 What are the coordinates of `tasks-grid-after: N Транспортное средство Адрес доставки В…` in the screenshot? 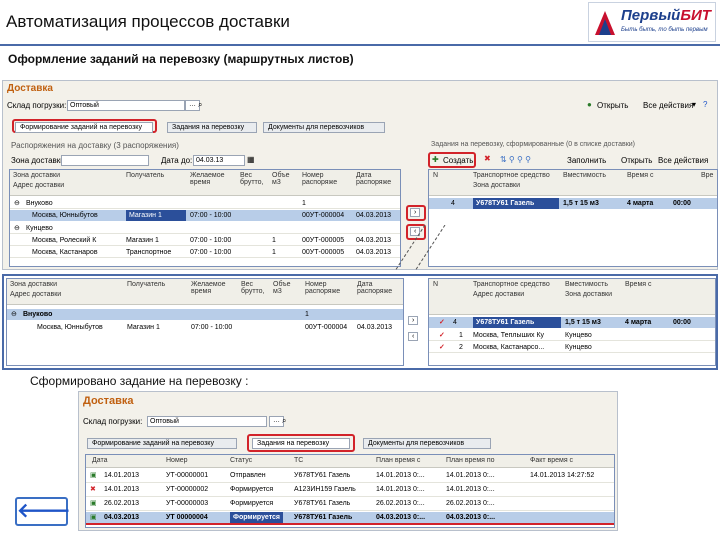 It's located at (572, 322).